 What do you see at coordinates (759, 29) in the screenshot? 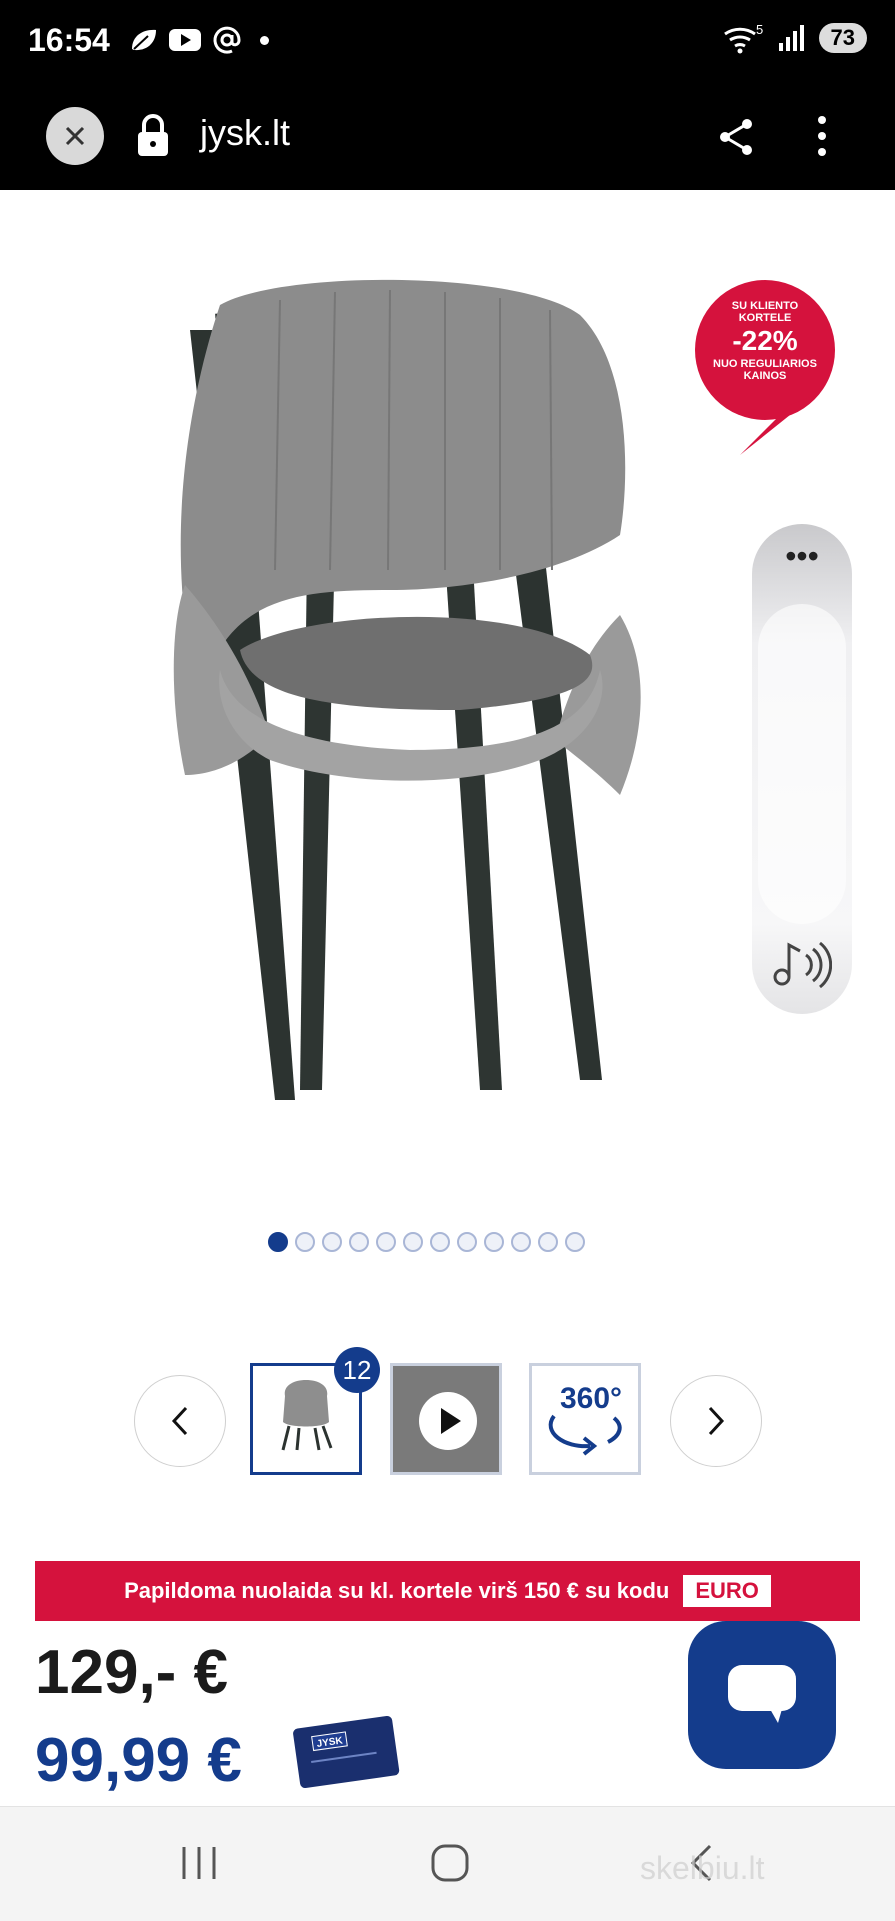
I see `network-type-label: 5` at bounding box center [759, 29].